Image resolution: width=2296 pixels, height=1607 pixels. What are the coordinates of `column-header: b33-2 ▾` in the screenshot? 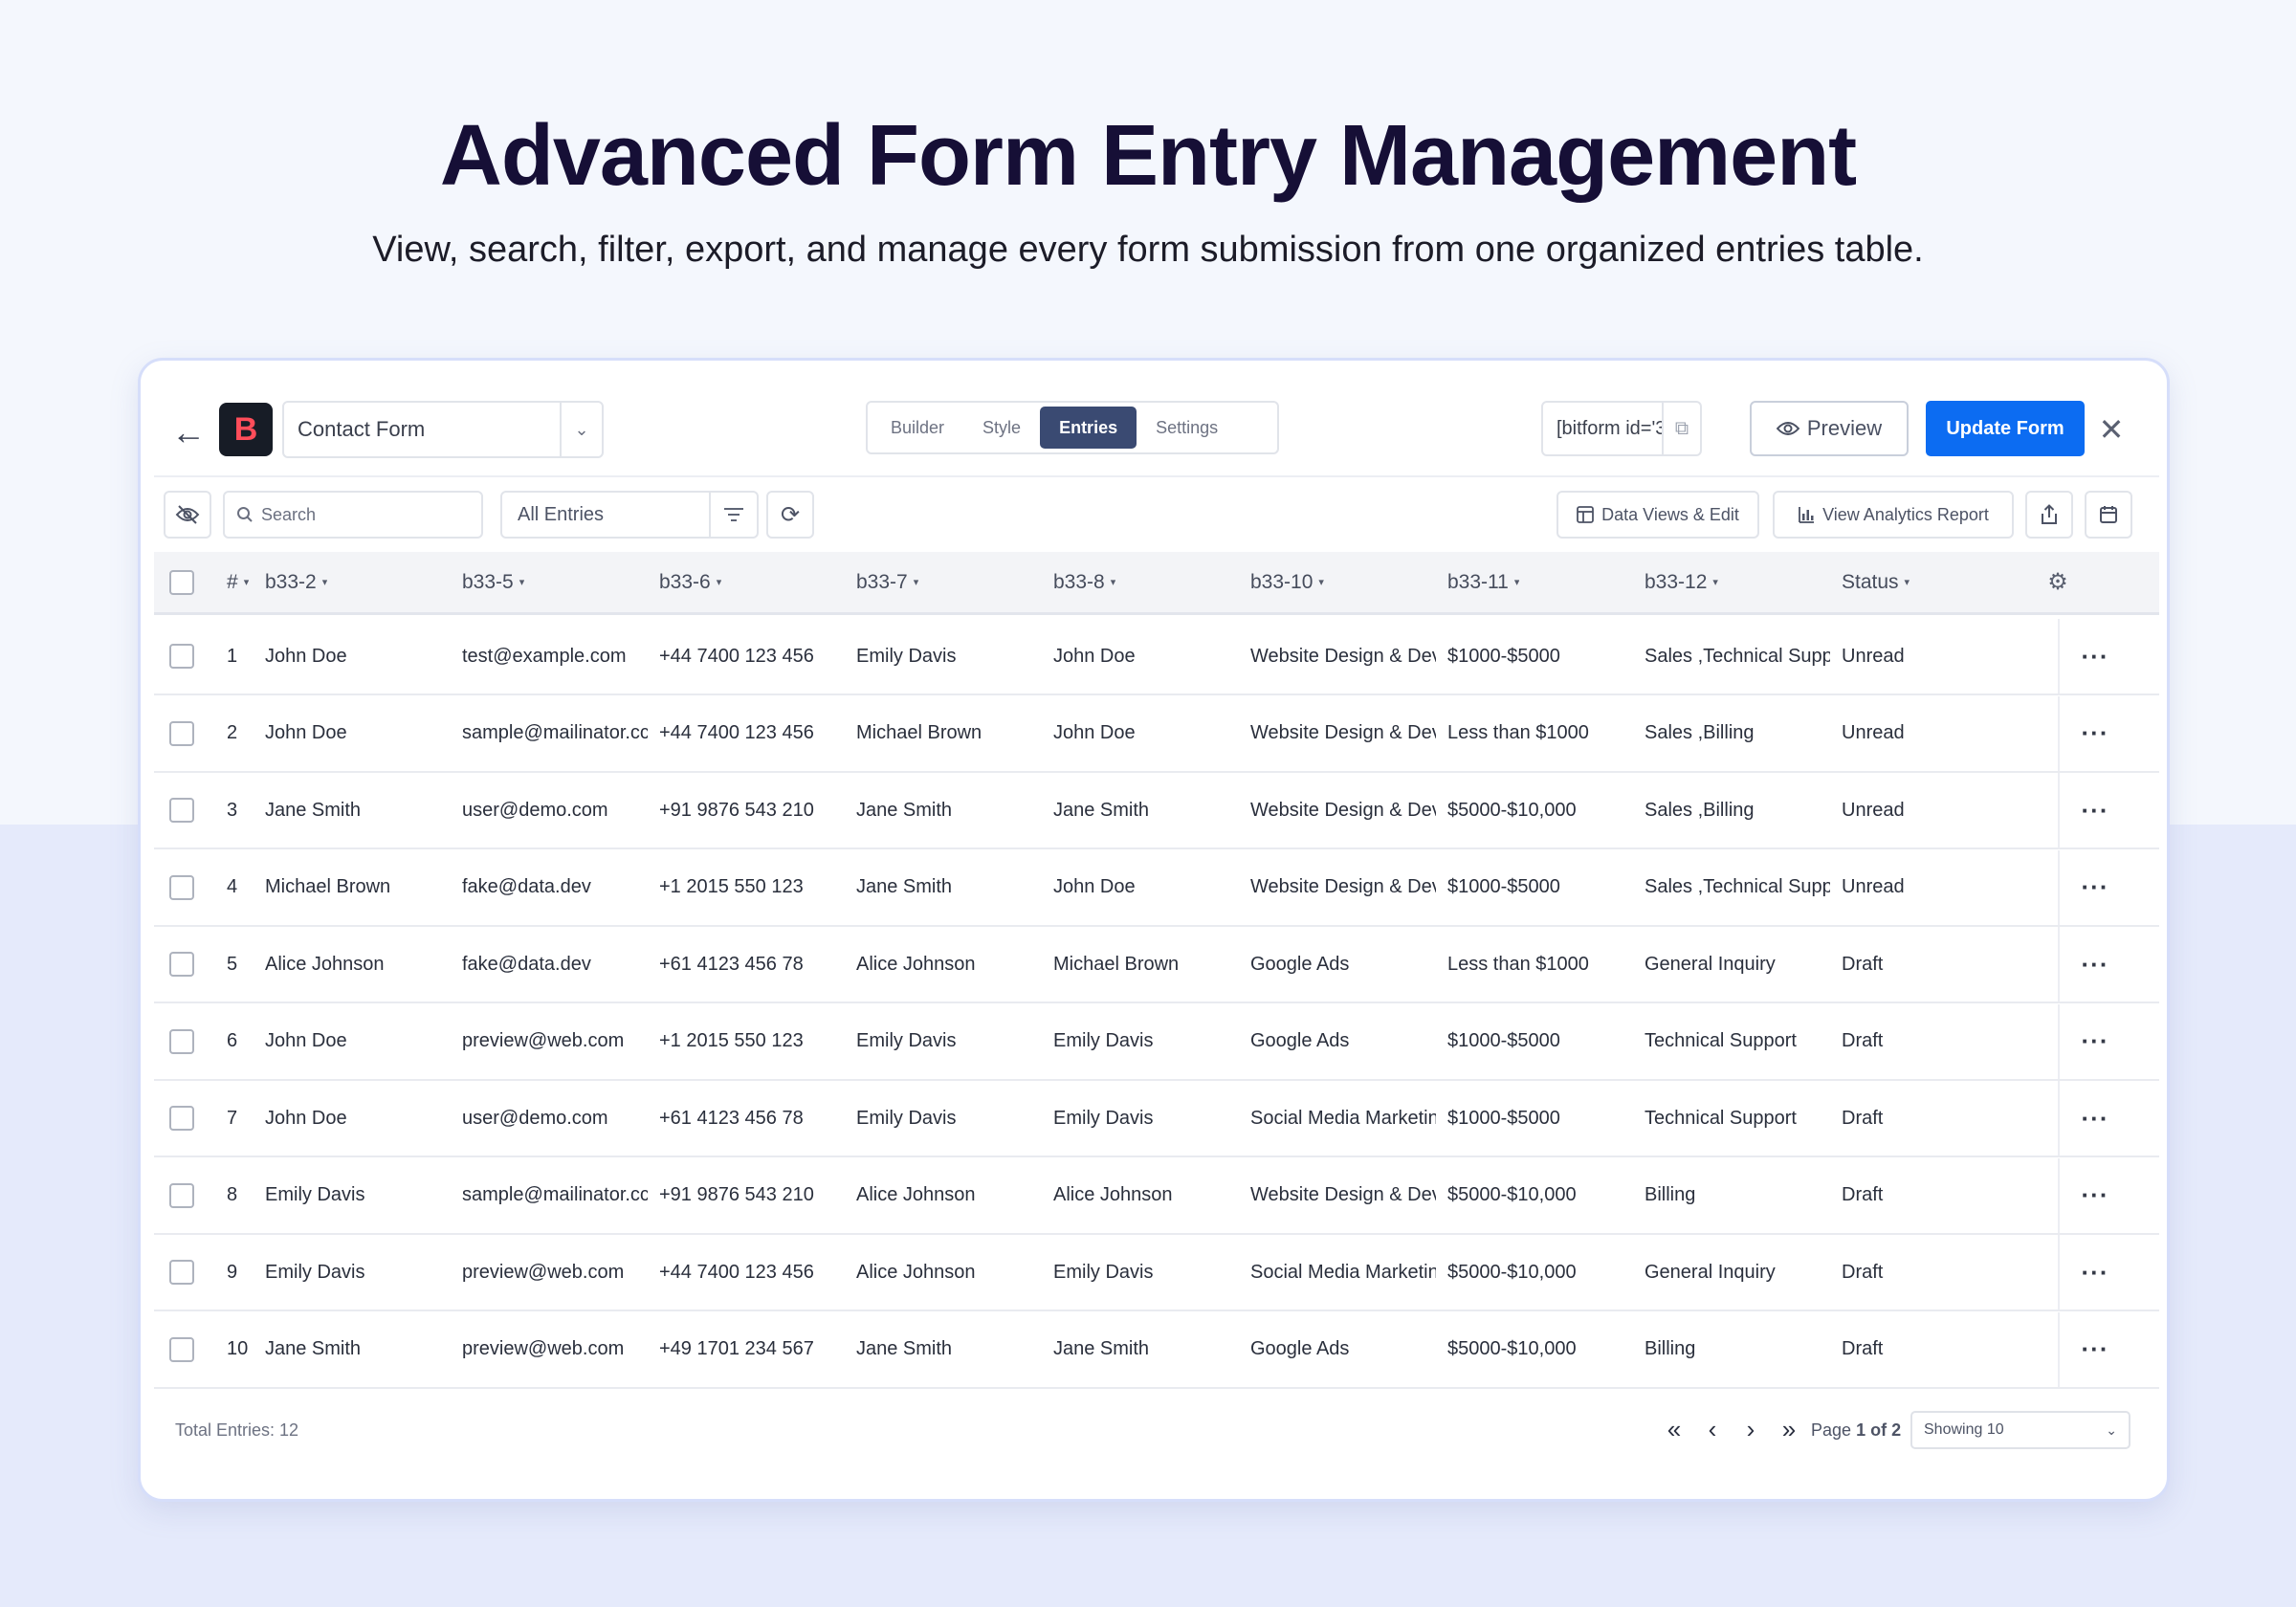 It's located at (296, 582).